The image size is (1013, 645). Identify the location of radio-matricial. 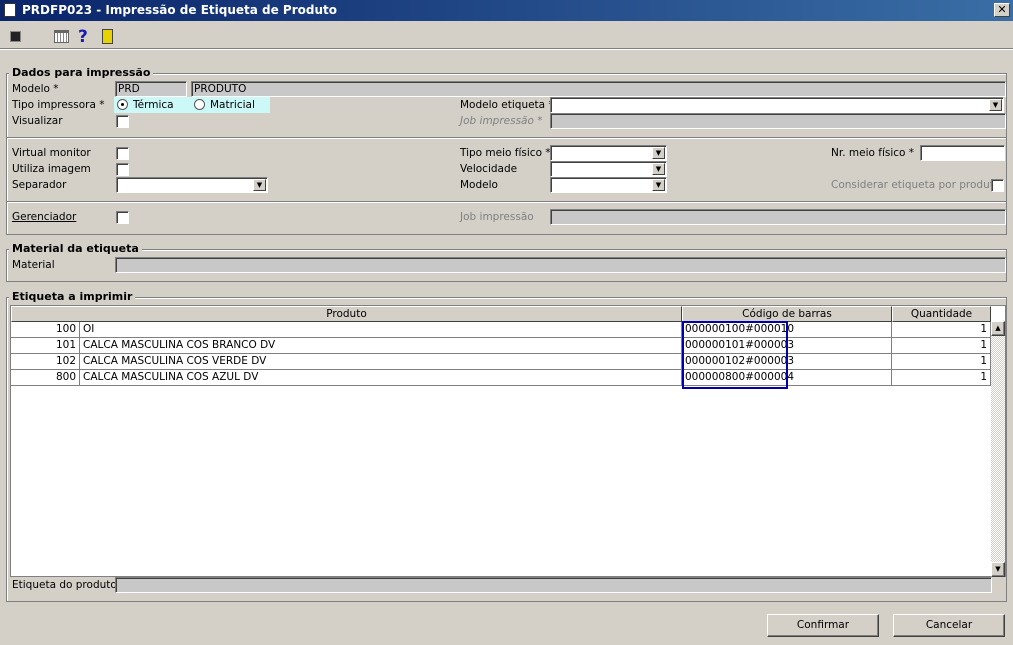
(199, 104).